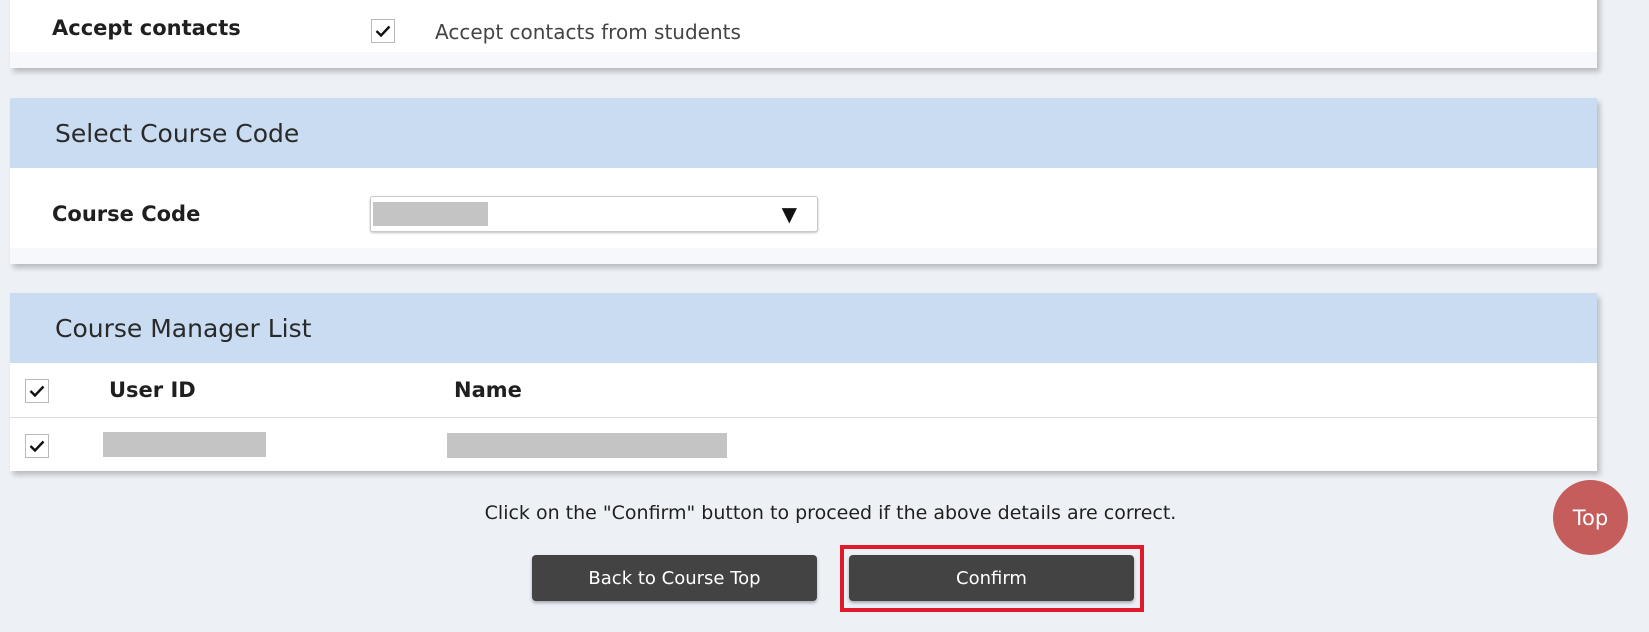  What do you see at coordinates (992, 578) in the screenshot?
I see `confirm-highlight-box` at bounding box center [992, 578].